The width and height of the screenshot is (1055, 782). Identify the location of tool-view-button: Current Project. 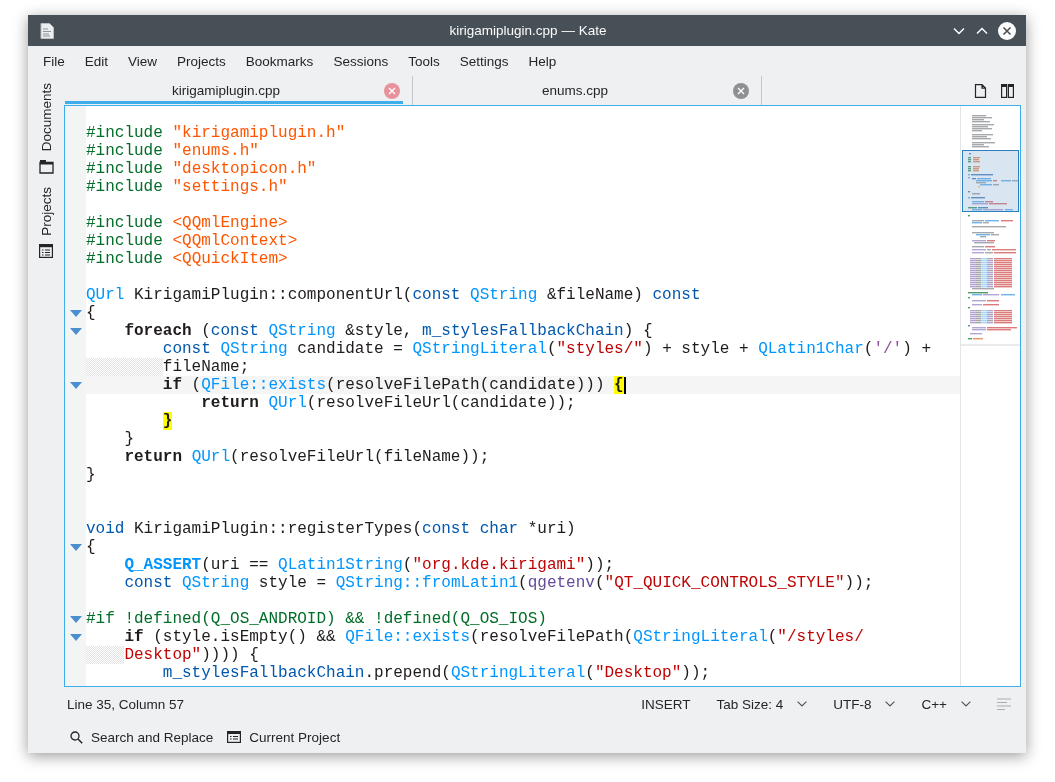
(284, 737).